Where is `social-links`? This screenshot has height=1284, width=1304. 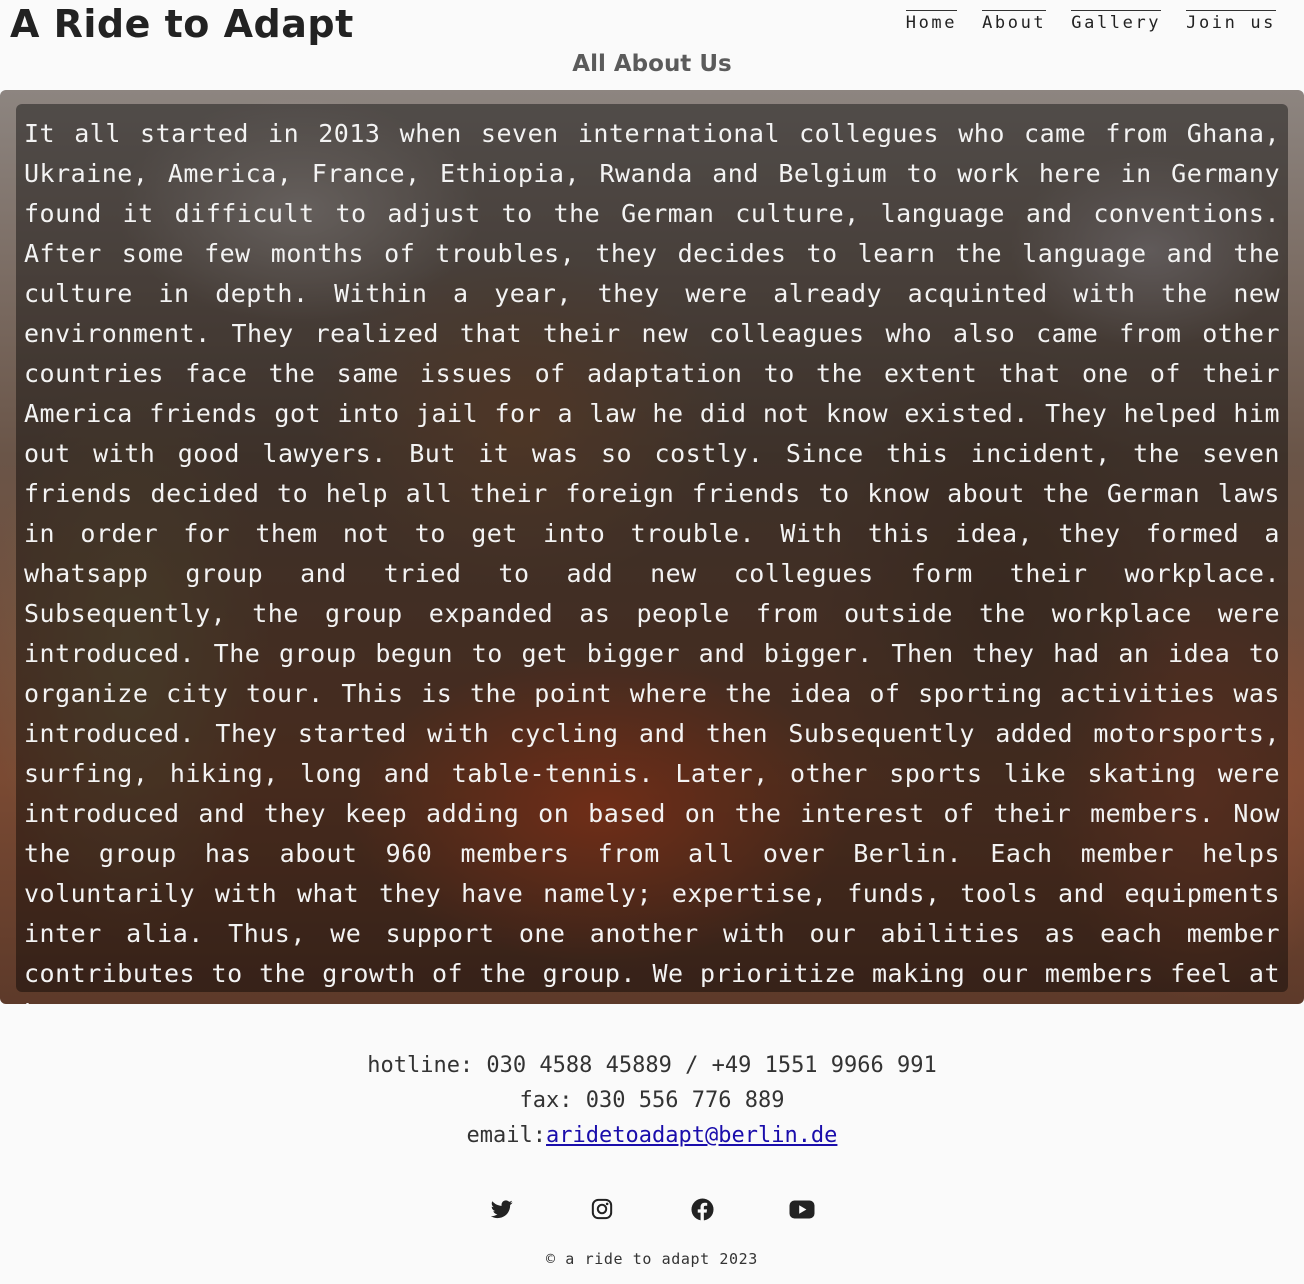 social-links is located at coordinates (652, 1209).